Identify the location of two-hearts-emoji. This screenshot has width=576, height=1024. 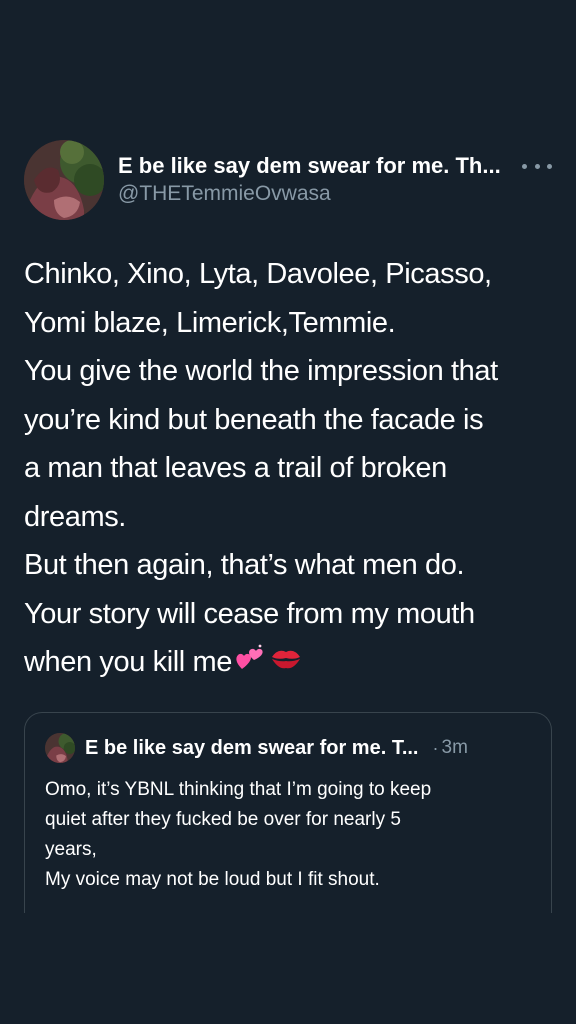
(249, 664).